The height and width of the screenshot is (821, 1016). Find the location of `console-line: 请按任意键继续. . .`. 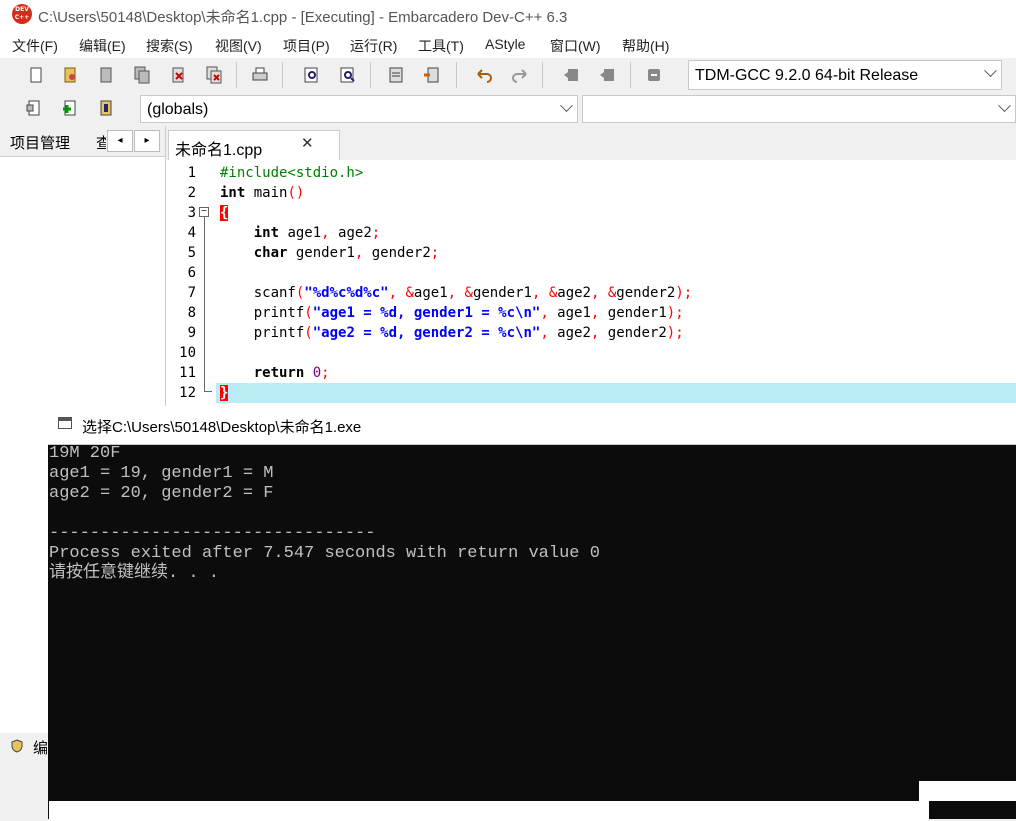

console-line: 请按任意键继续. . . is located at coordinates (134, 573).